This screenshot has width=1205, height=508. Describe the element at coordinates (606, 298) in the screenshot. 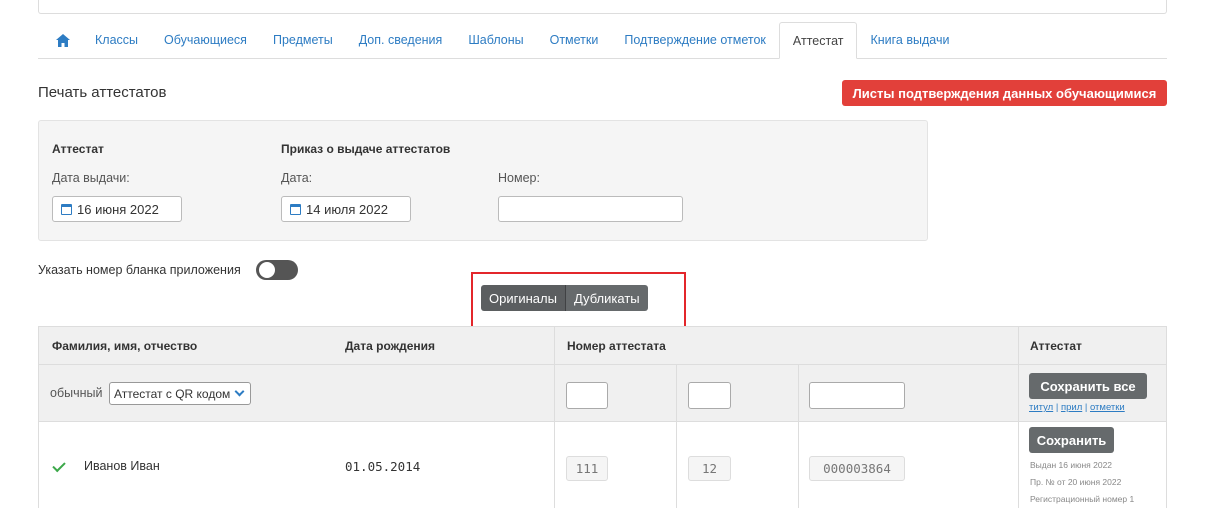

I see `duplicates-button: Дубликаты` at that location.